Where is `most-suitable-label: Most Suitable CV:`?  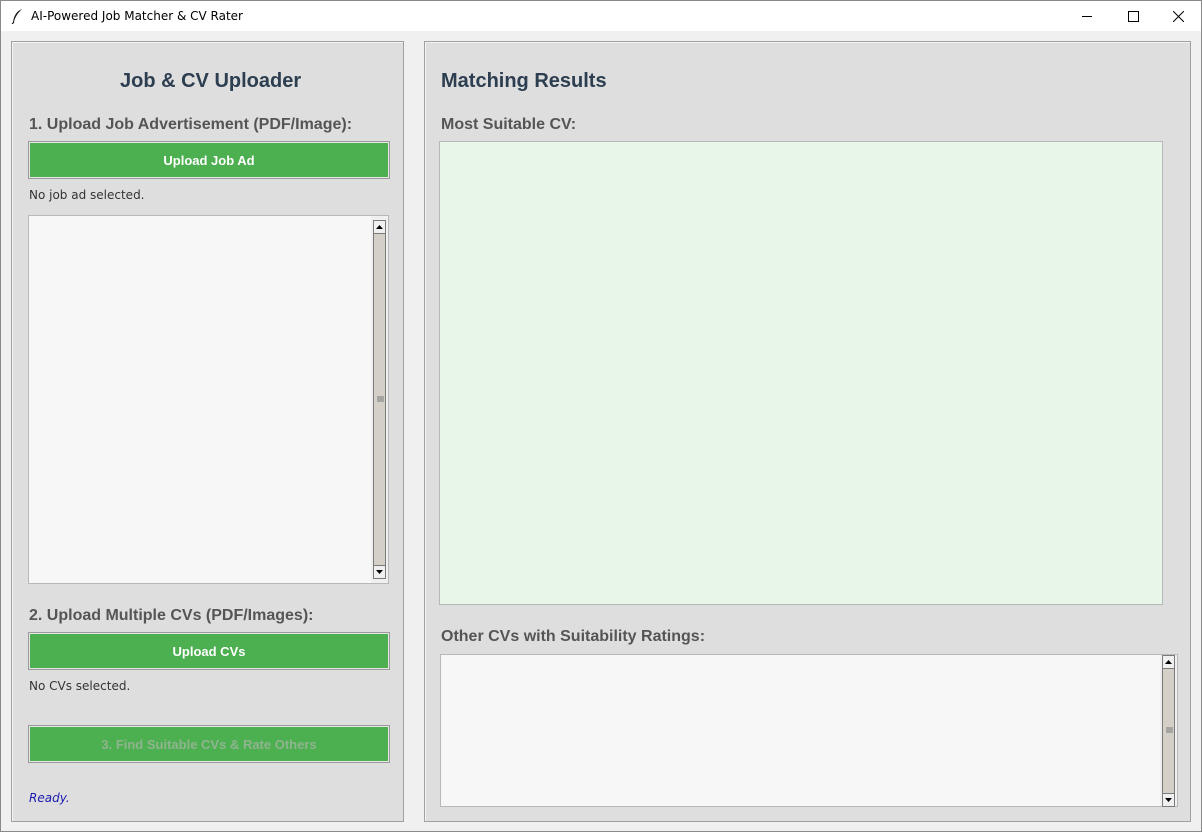 most-suitable-label: Most Suitable CV: is located at coordinates (509, 124).